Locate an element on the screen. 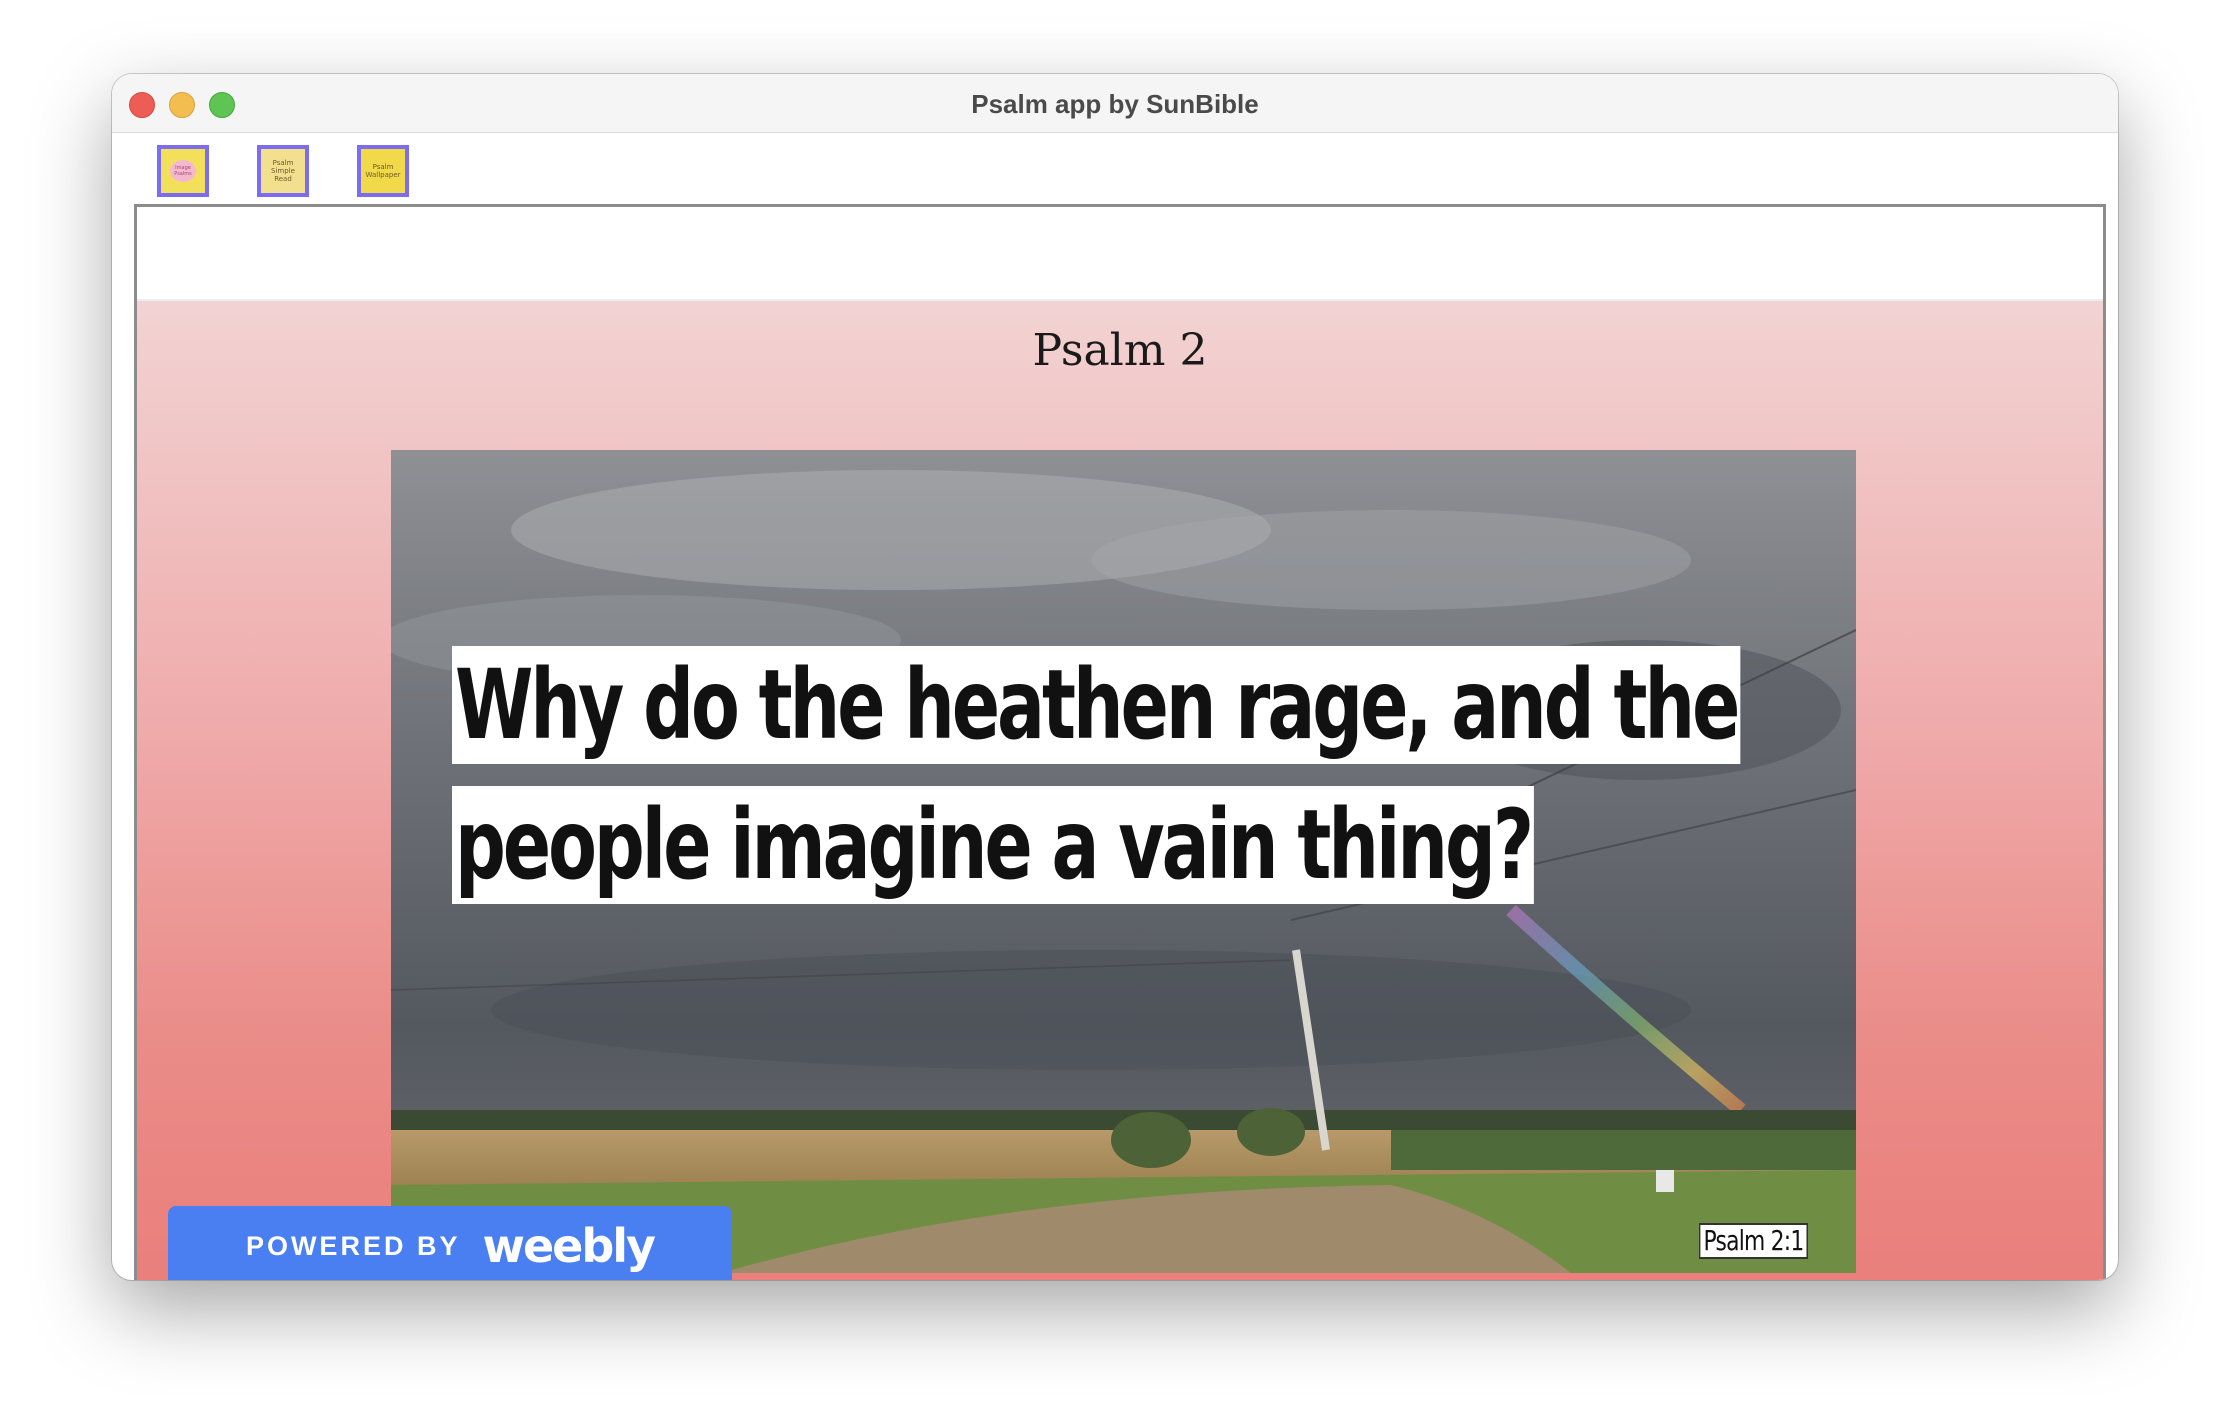 Image resolution: width=2224 pixels, height=1424 pixels. powered-by-weebly-badge: POWERED BY weebly is located at coordinates (450, 1243).